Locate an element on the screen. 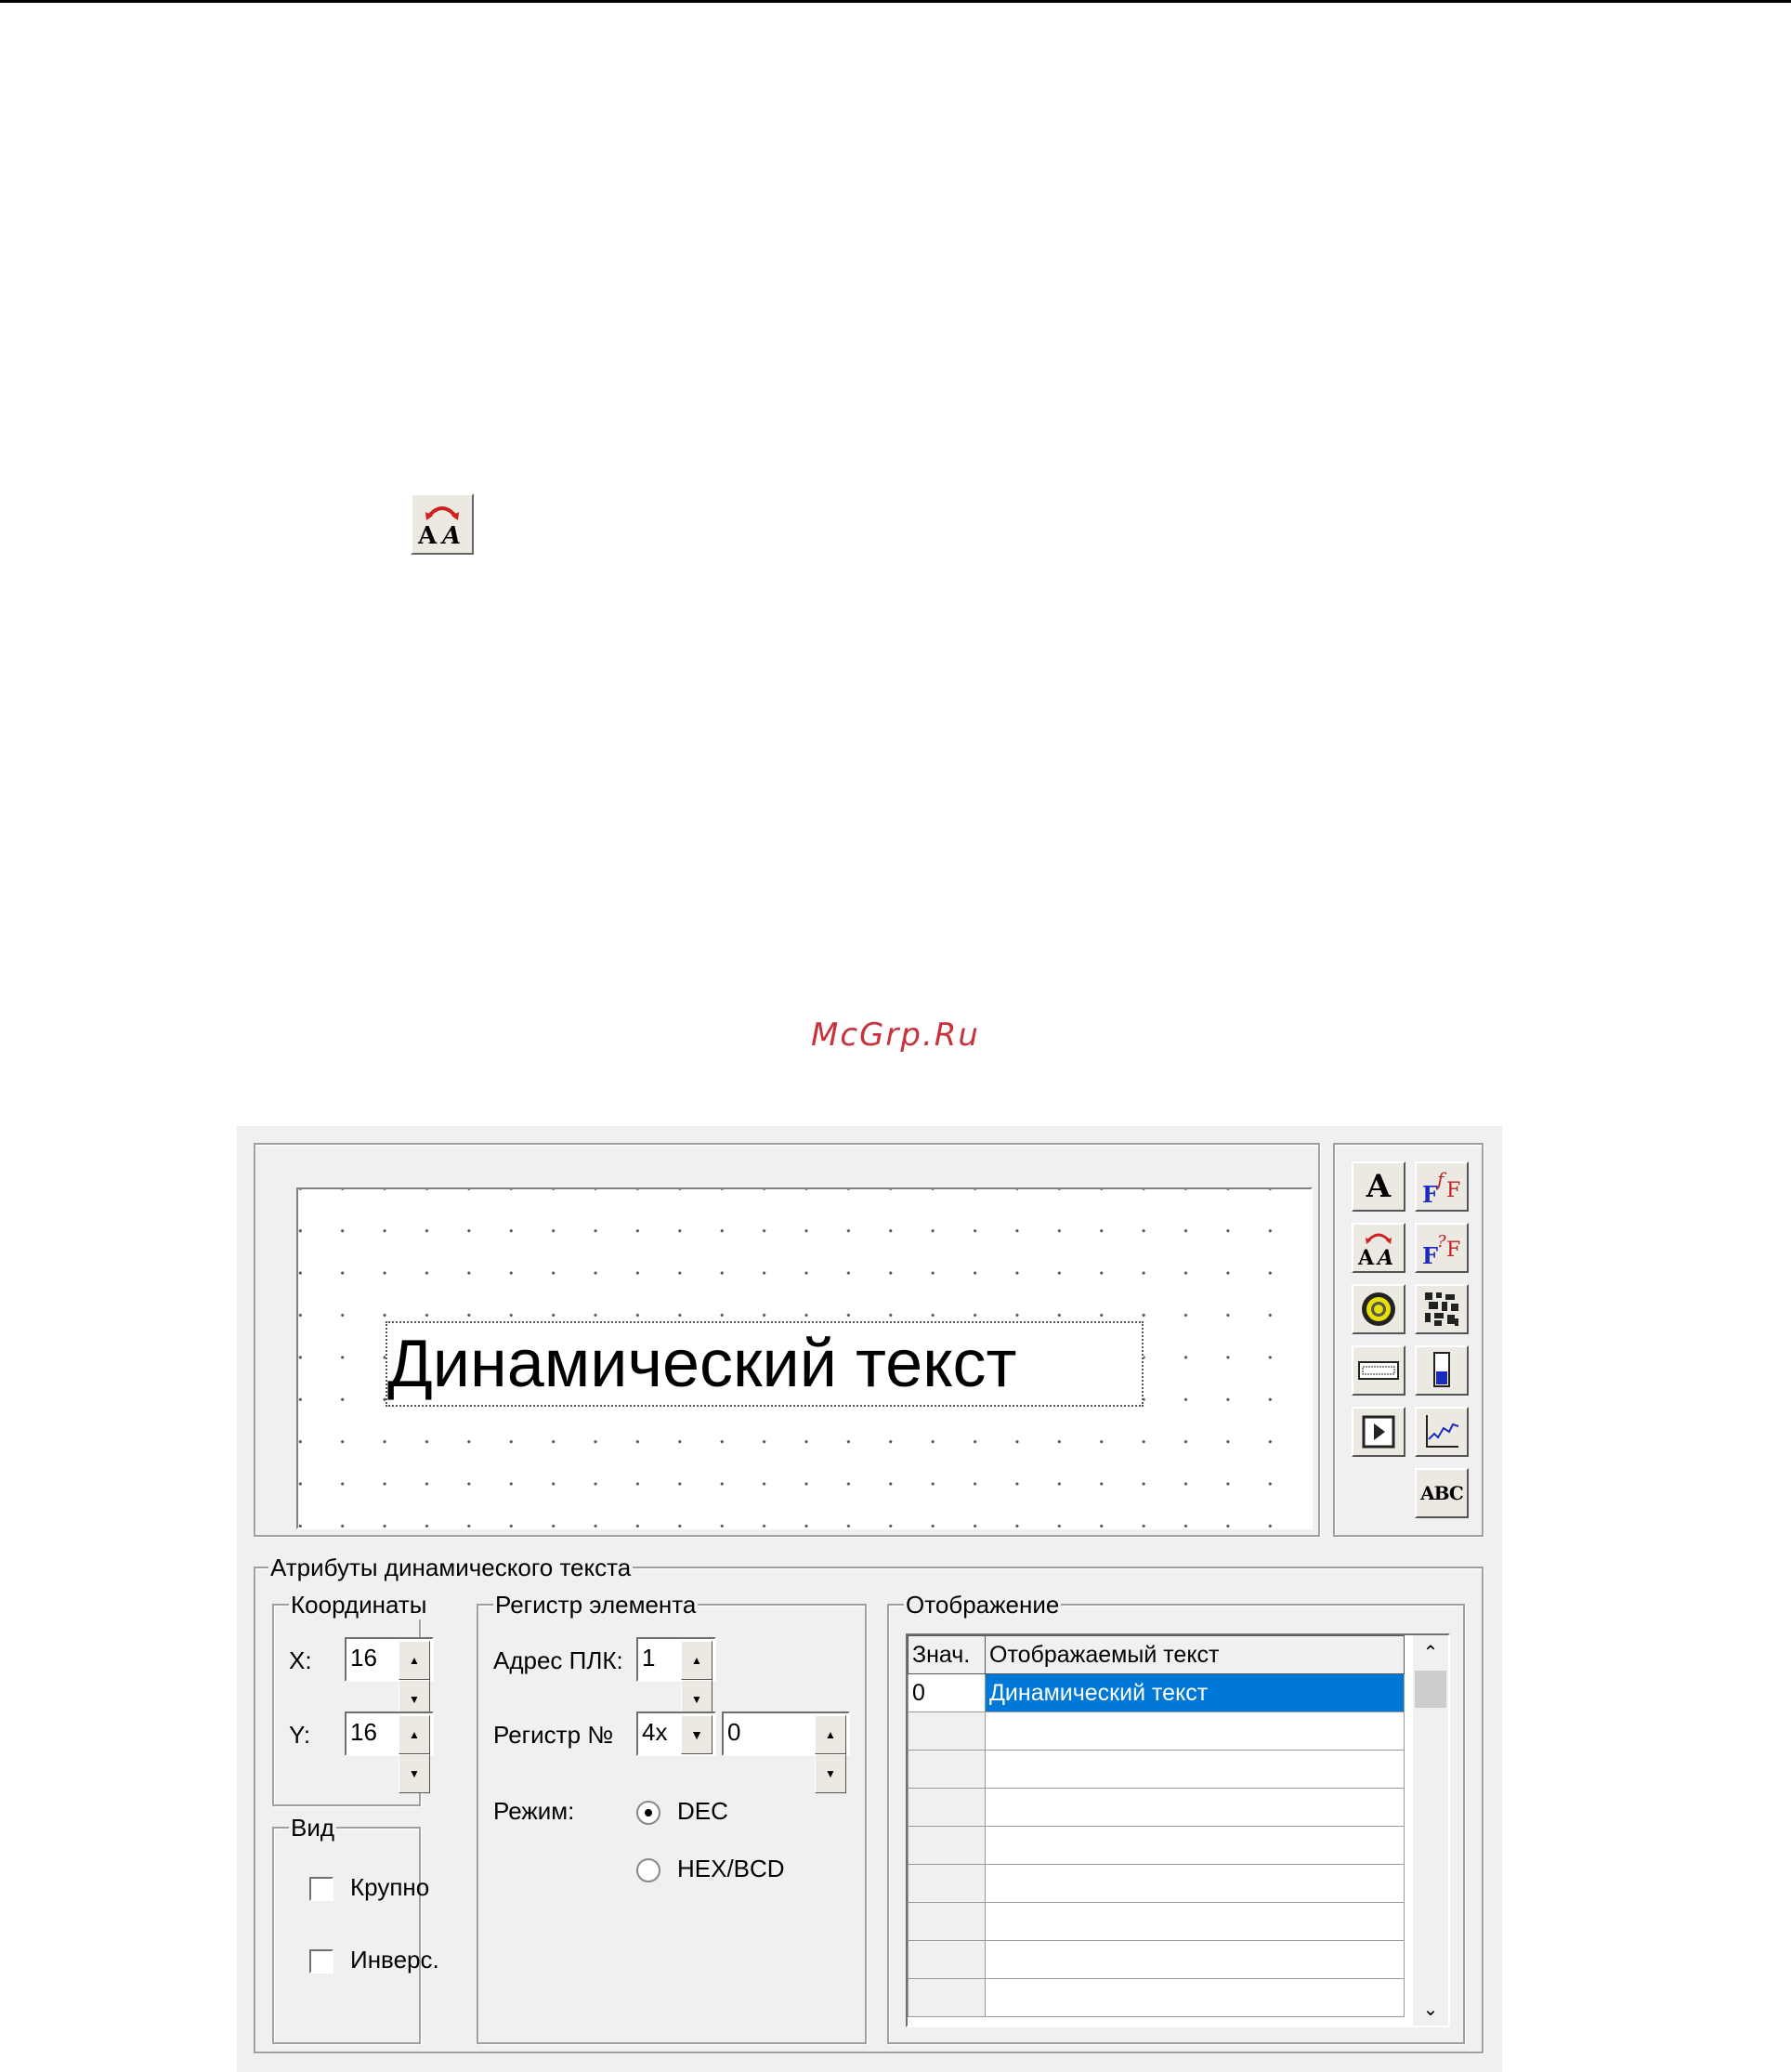  watermark: McGrp.Ru is located at coordinates (895, 1035).